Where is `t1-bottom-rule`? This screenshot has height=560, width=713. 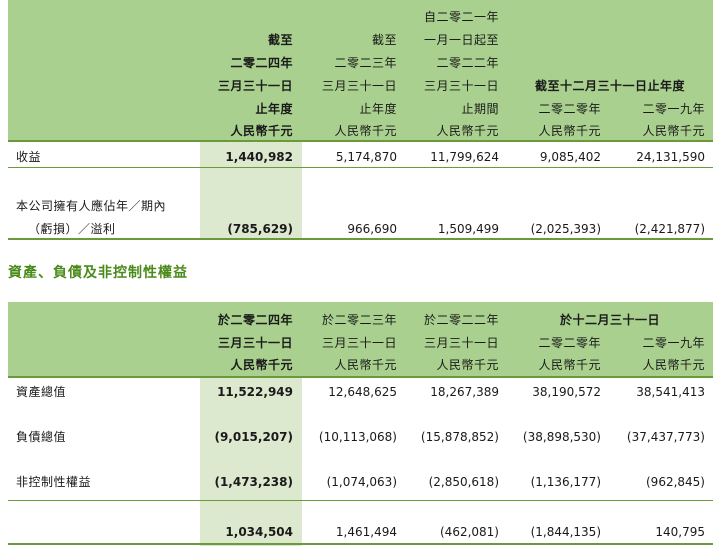
t1-bottom-rule is located at coordinates (360, 239).